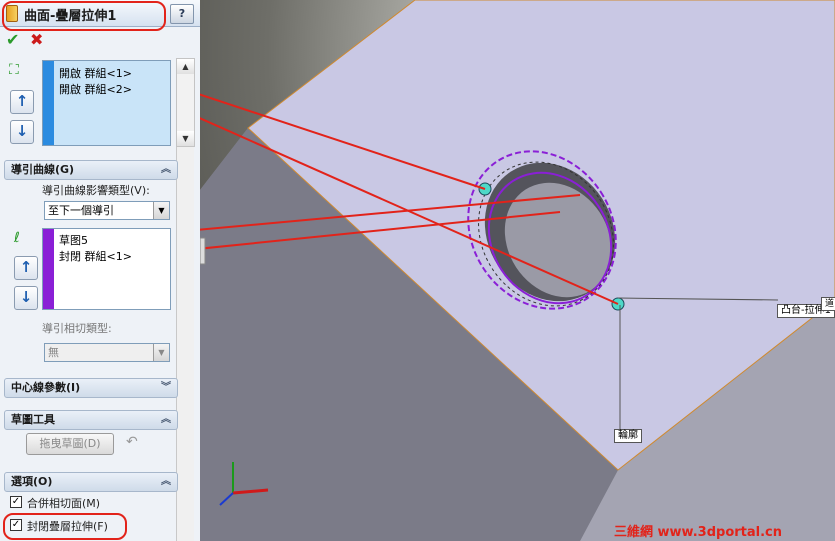 The height and width of the screenshot is (541, 835). I want to click on influence-type-select: 至下一個導引 ▼, so click(107, 210).